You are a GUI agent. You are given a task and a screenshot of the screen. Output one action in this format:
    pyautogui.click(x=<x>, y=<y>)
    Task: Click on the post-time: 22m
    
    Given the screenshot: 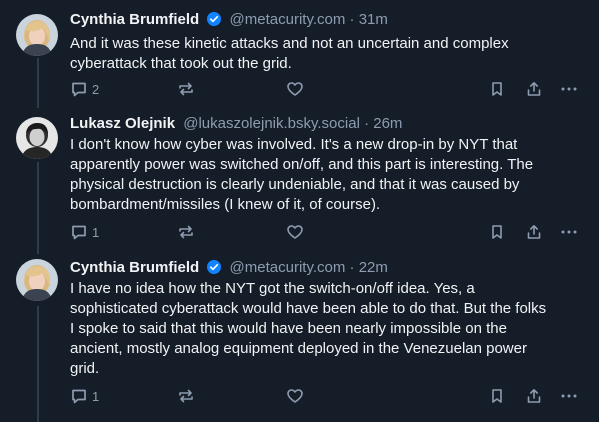 What is the action you would take?
    pyautogui.click(x=373, y=267)
    